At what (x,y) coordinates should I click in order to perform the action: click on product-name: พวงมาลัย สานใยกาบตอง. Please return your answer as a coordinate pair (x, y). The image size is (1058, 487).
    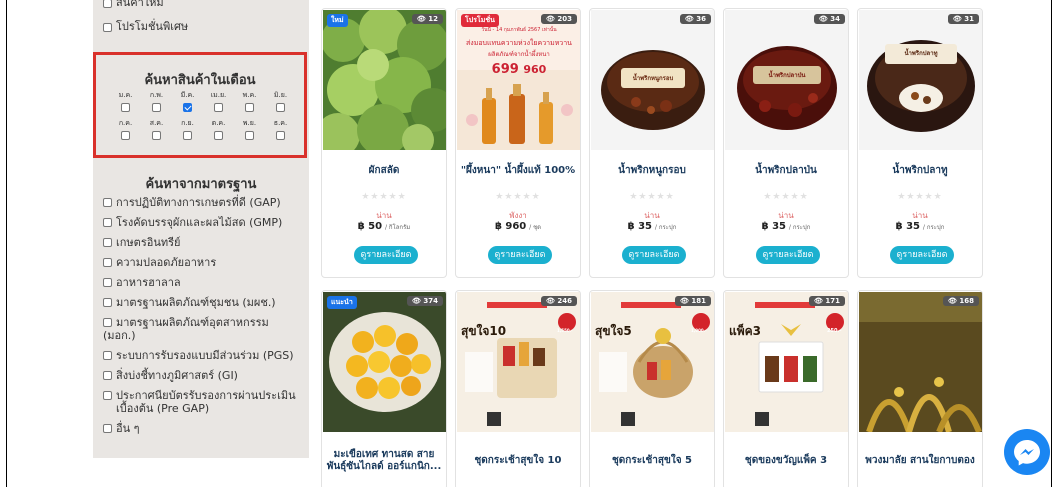
    Looking at the image, I should click on (920, 461).